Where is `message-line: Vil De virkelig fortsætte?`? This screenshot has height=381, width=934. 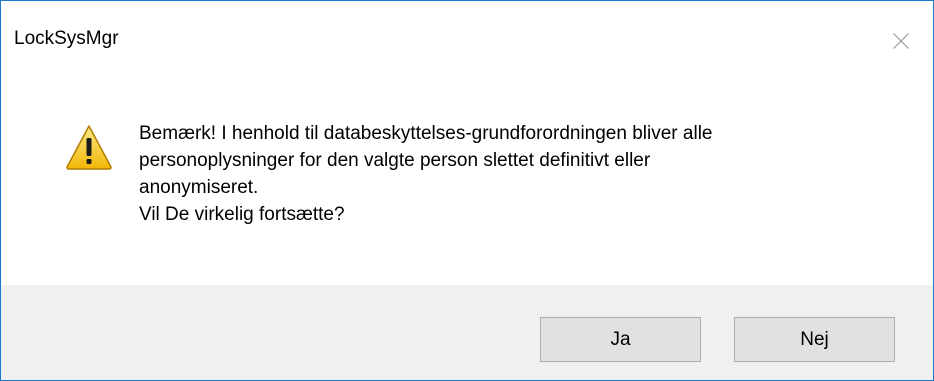 message-line: Vil De virkelig fortsætte? is located at coordinates (242, 214).